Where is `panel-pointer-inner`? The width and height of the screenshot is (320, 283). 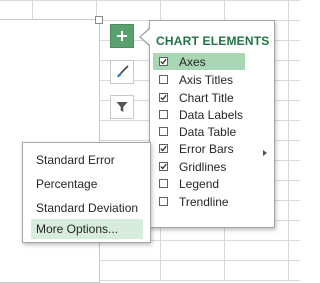
panel-pointer-inner is located at coordinates (146, 37).